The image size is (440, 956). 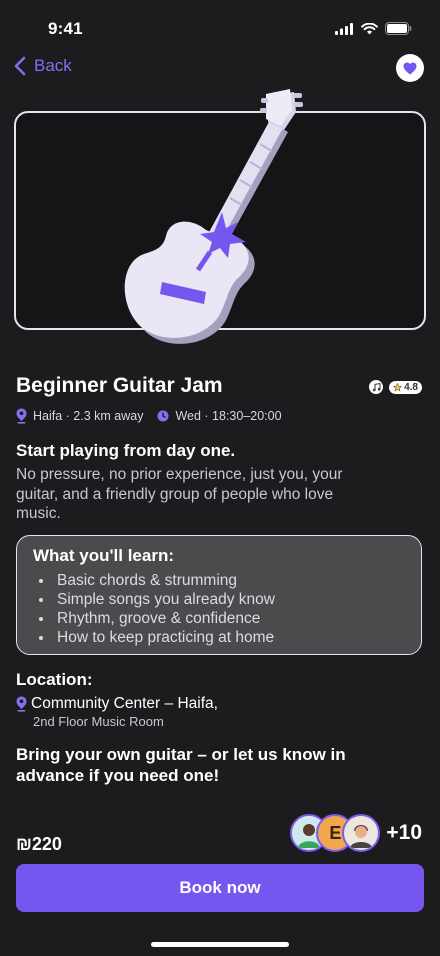 What do you see at coordinates (220, 944) in the screenshot?
I see `home-indicator` at bounding box center [220, 944].